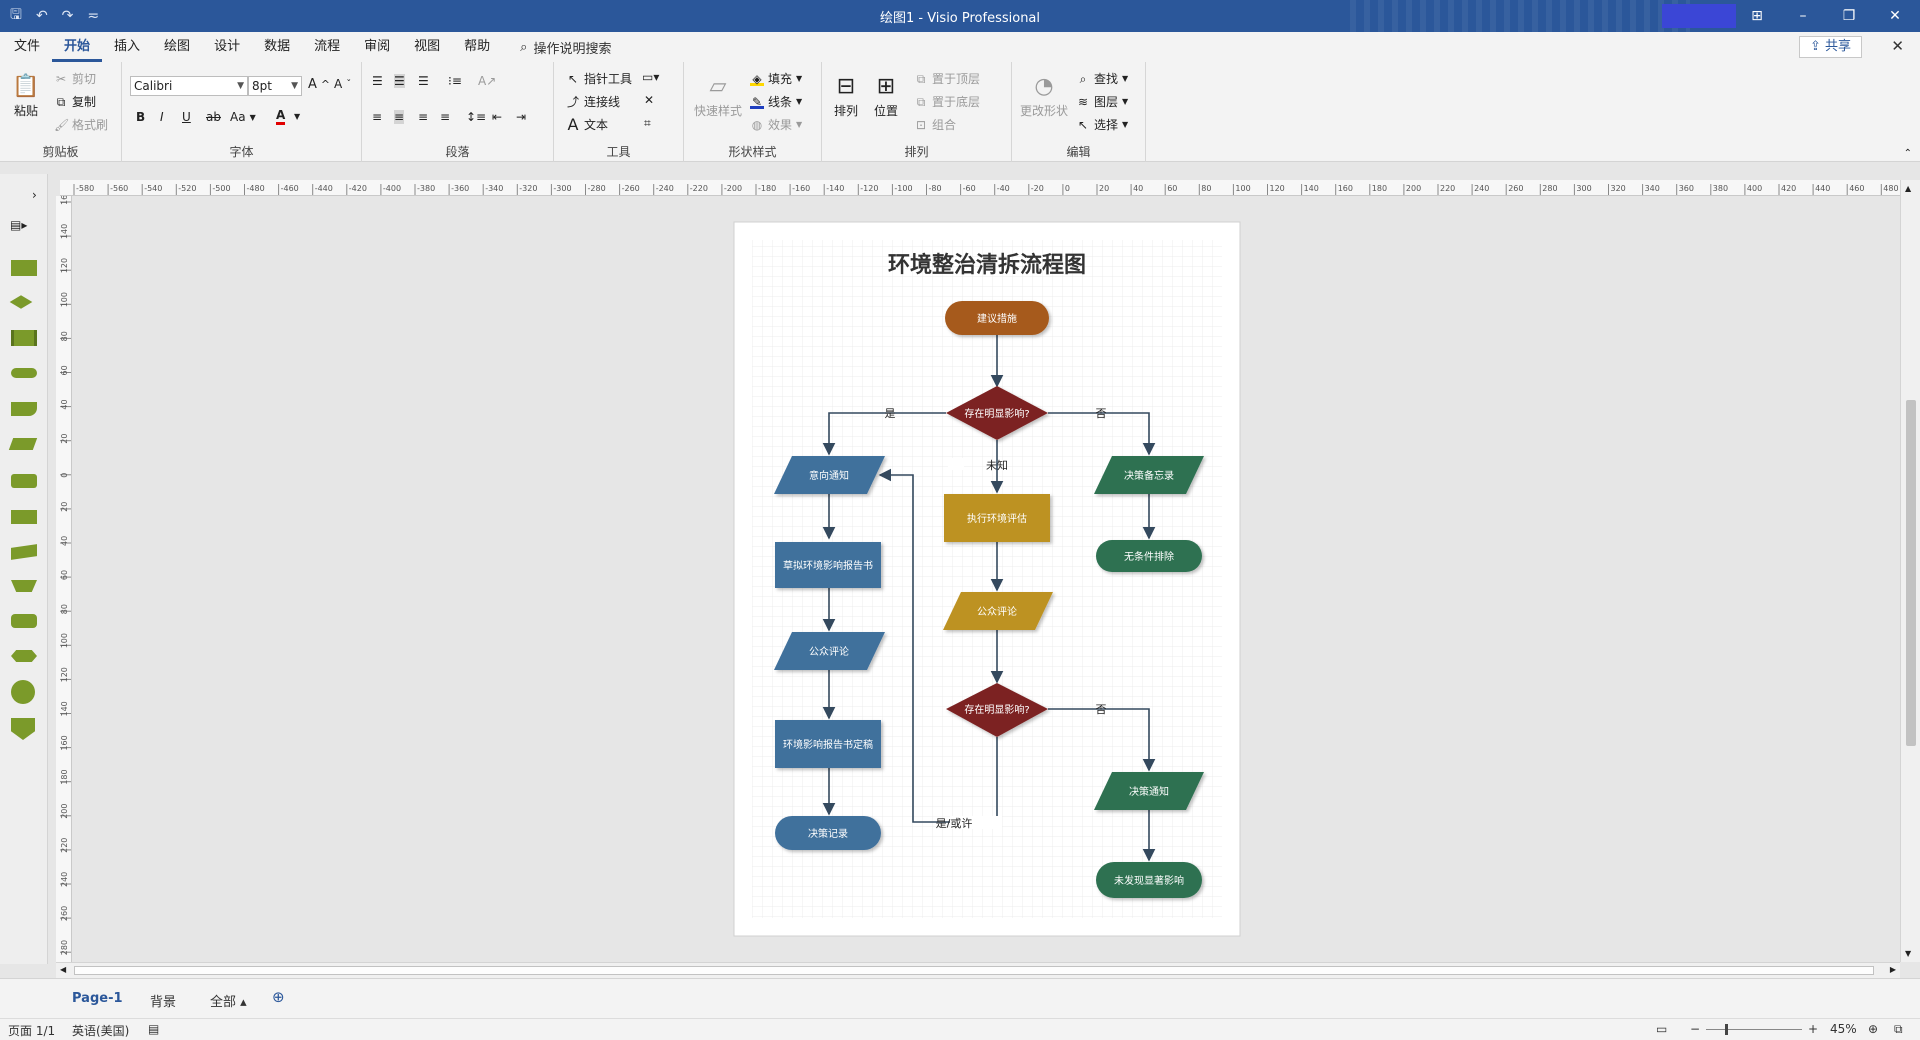 The width and height of the screenshot is (1920, 1040). Describe the element at coordinates (427, 47) in the screenshot. I see `tab-view: 视图` at that location.